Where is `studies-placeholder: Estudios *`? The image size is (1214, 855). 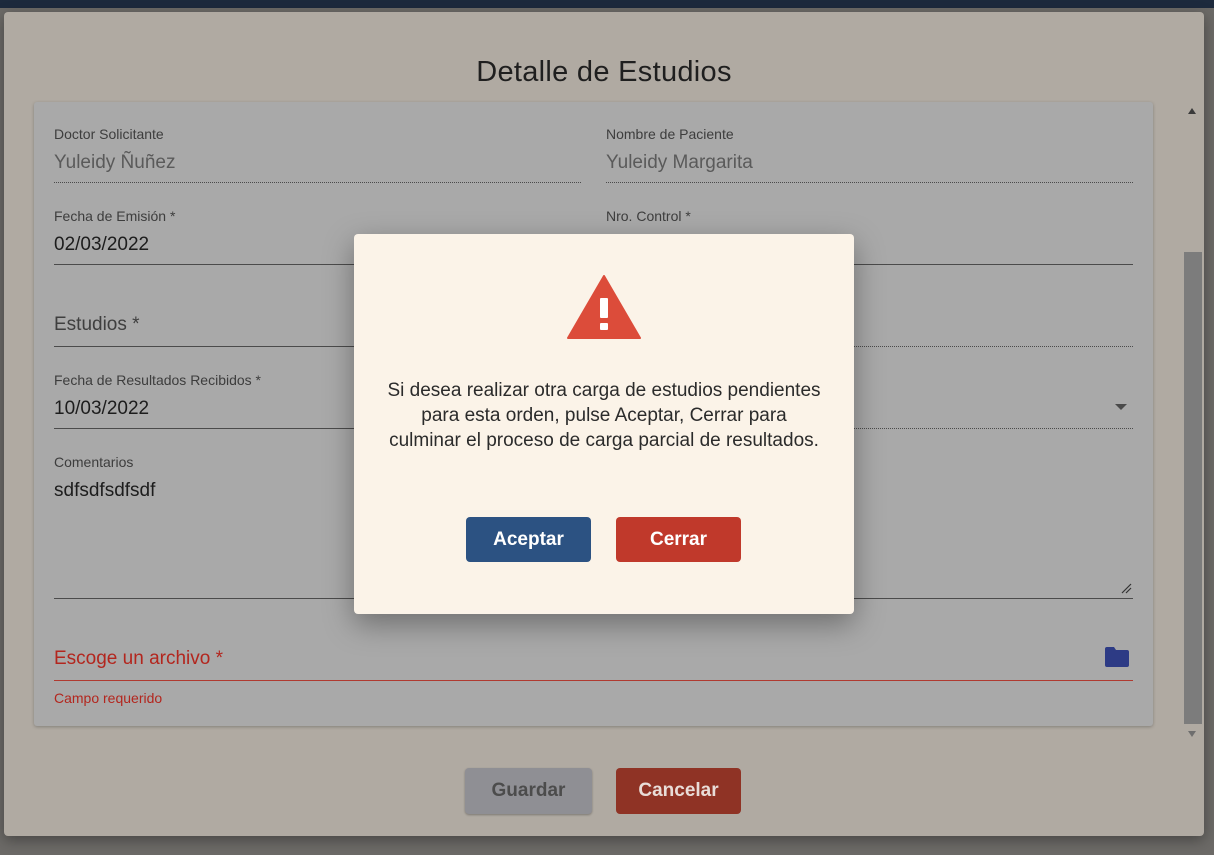
studies-placeholder: Estudios * is located at coordinates (97, 324).